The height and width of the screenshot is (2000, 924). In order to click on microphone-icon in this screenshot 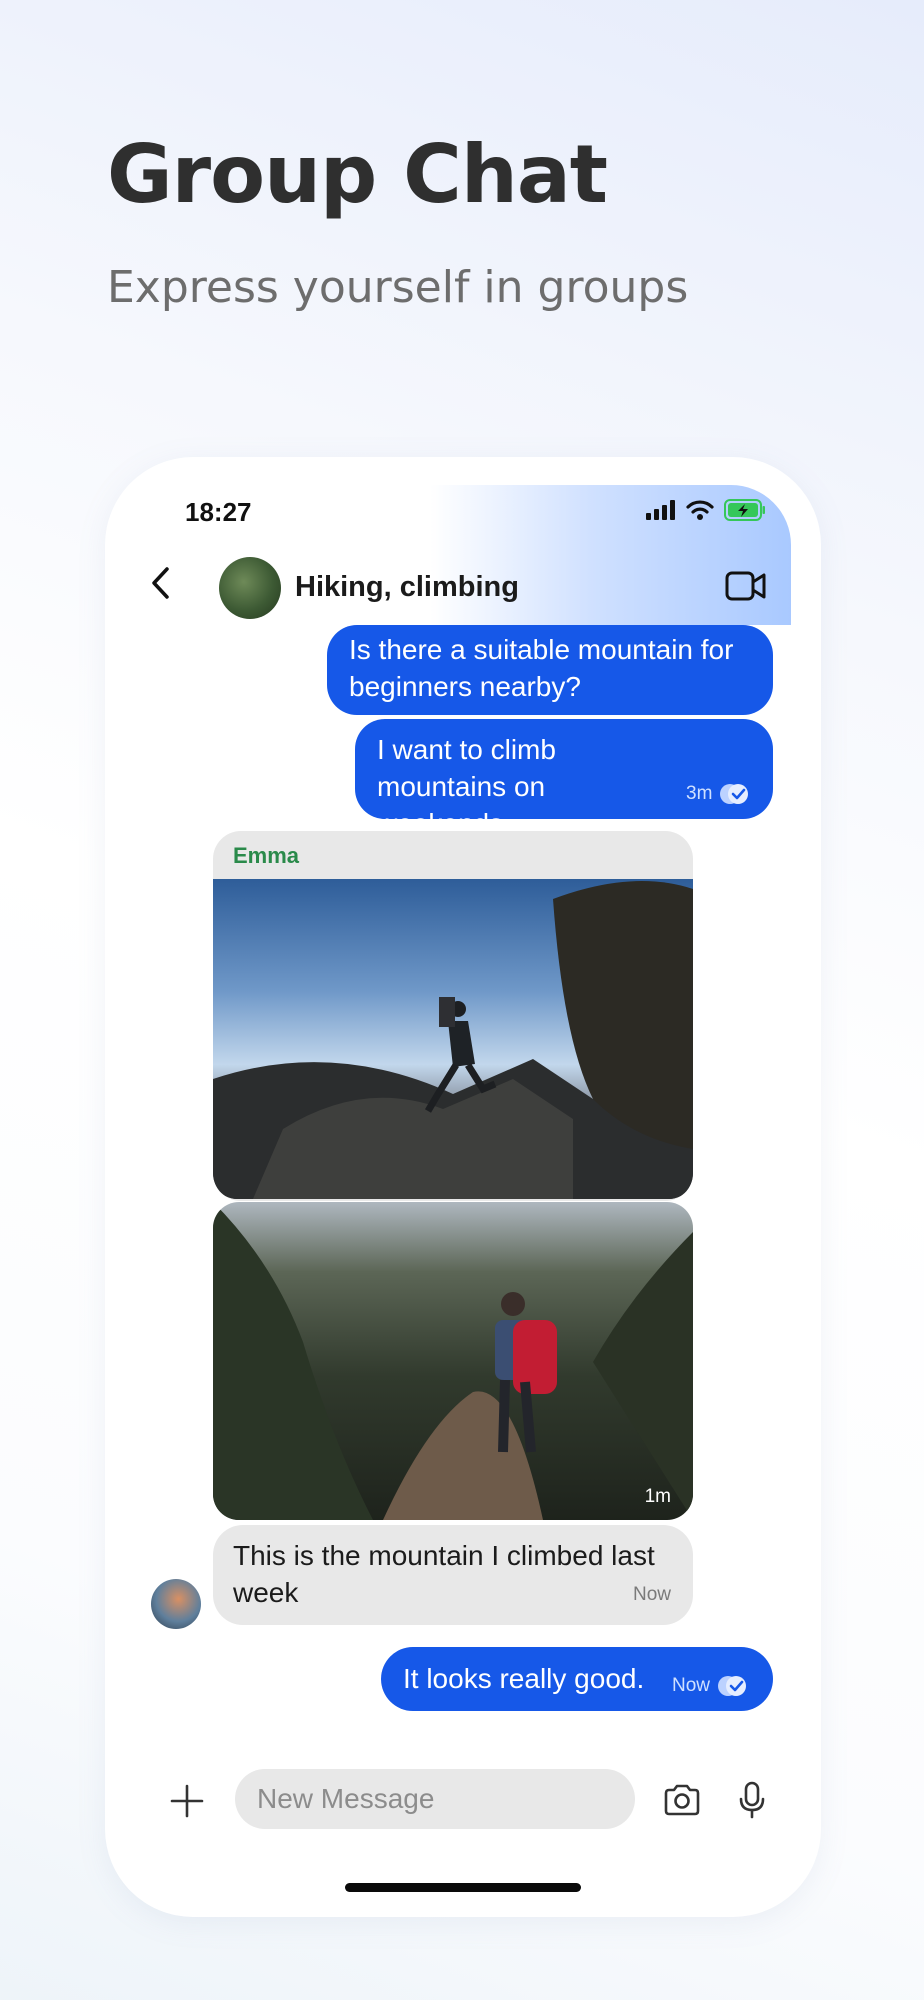, I will do `click(752, 1800)`.